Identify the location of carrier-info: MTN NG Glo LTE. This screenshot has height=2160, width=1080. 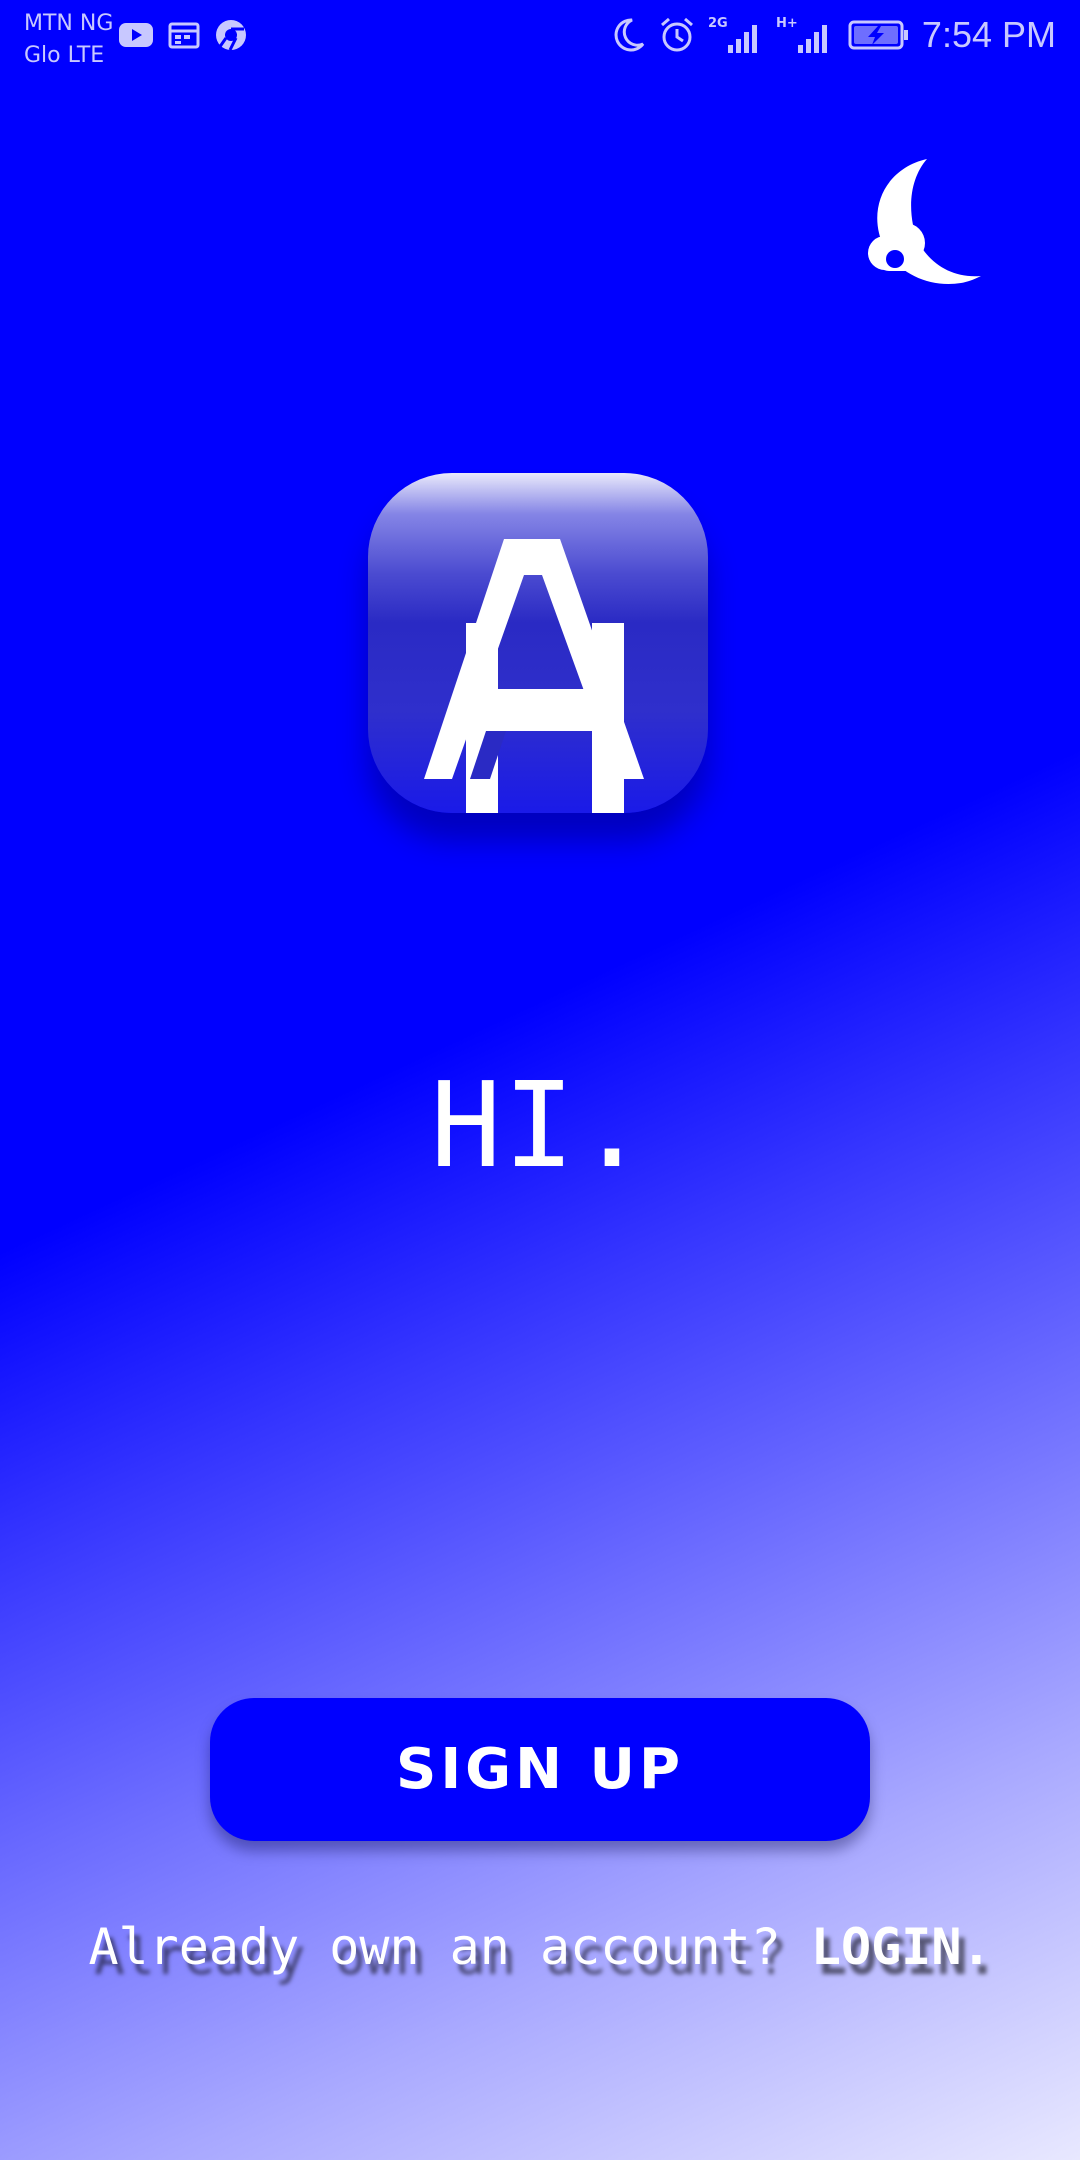
(68, 40).